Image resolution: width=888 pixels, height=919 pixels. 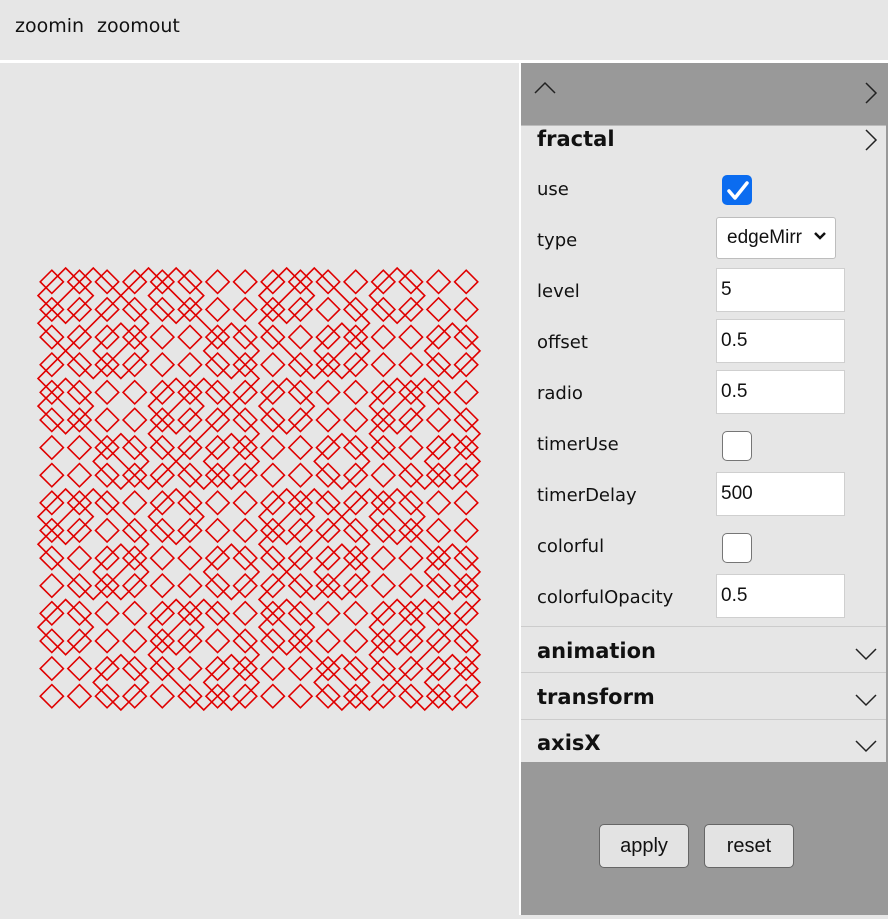 What do you see at coordinates (138, 26) in the screenshot?
I see `zoomout-button: zoomout` at bounding box center [138, 26].